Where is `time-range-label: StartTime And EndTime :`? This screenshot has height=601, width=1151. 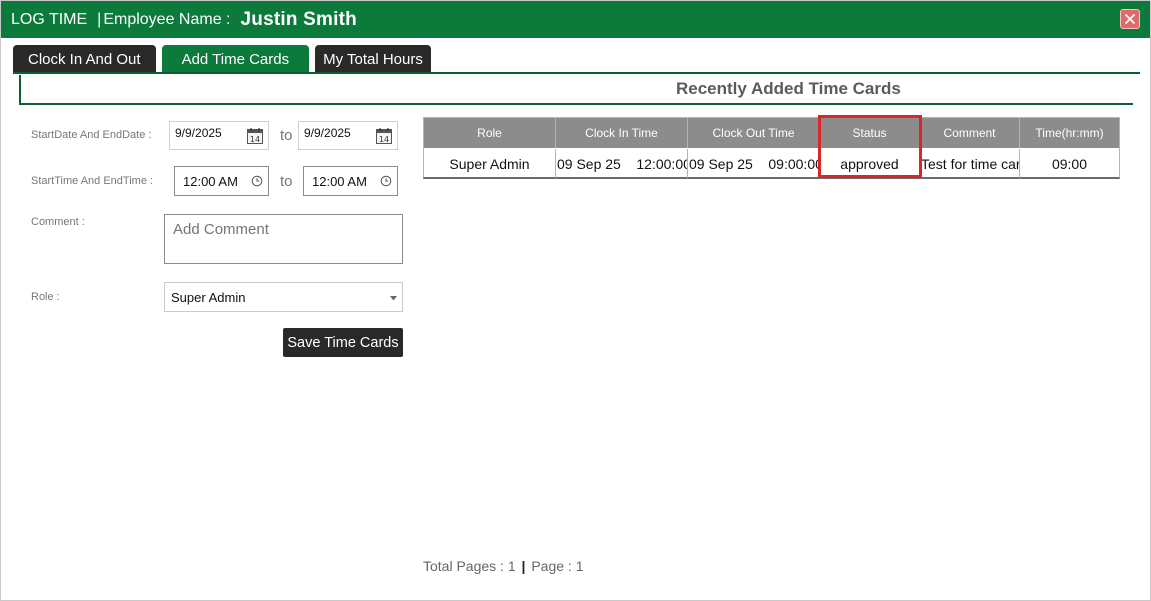 time-range-label: StartTime And EndTime : is located at coordinates (92, 181).